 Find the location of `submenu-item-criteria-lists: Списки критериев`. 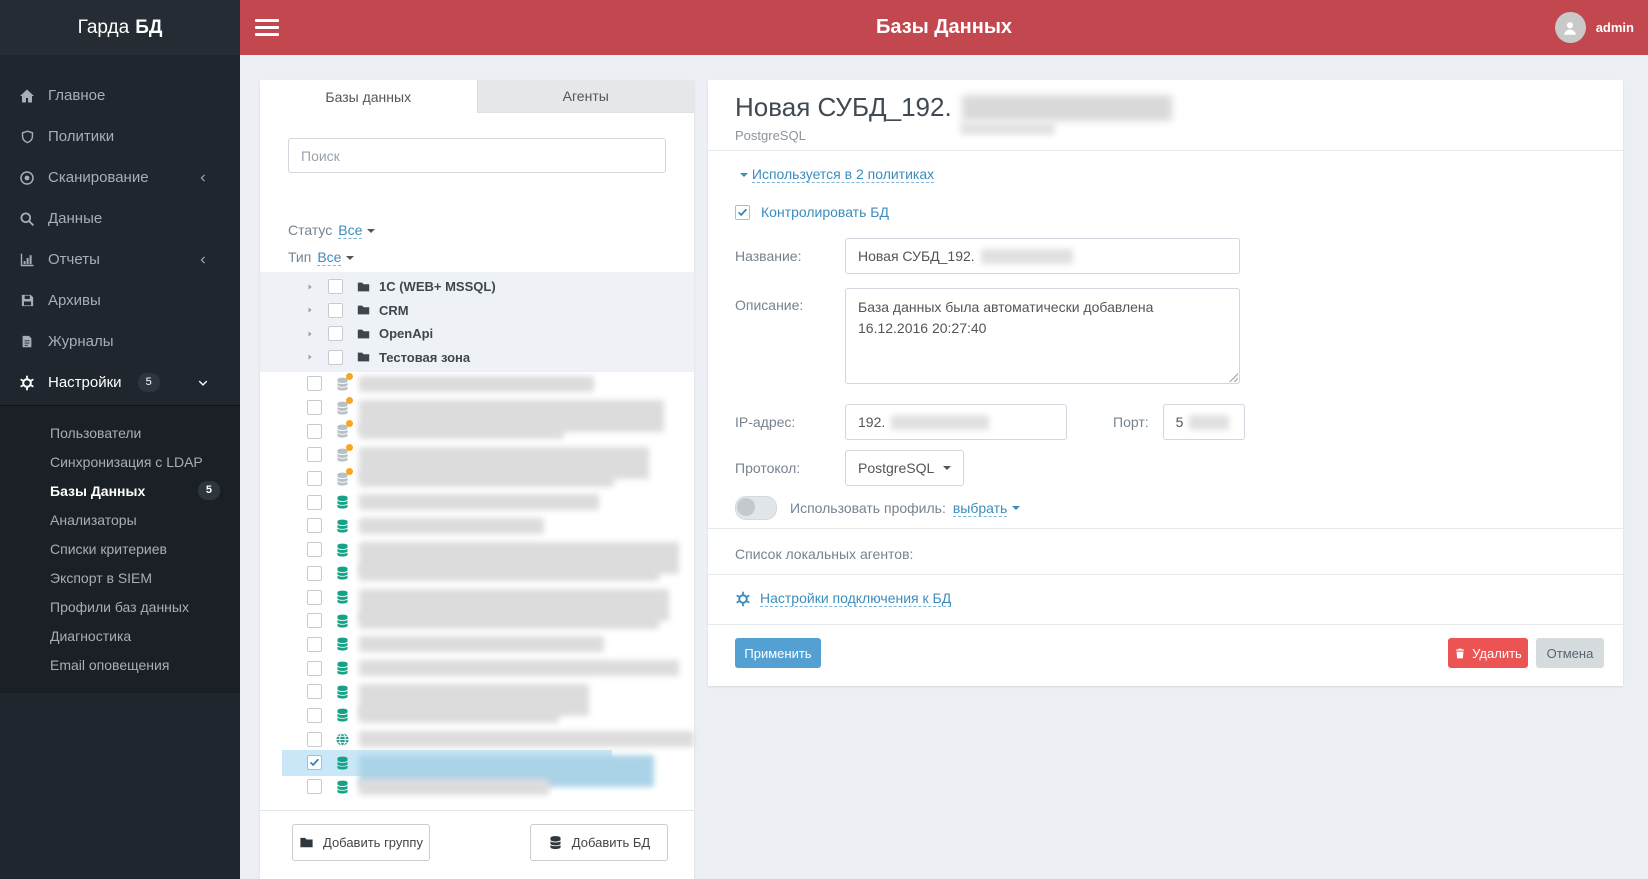

submenu-item-criteria-lists: Списки критериев is located at coordinates (120, 548).